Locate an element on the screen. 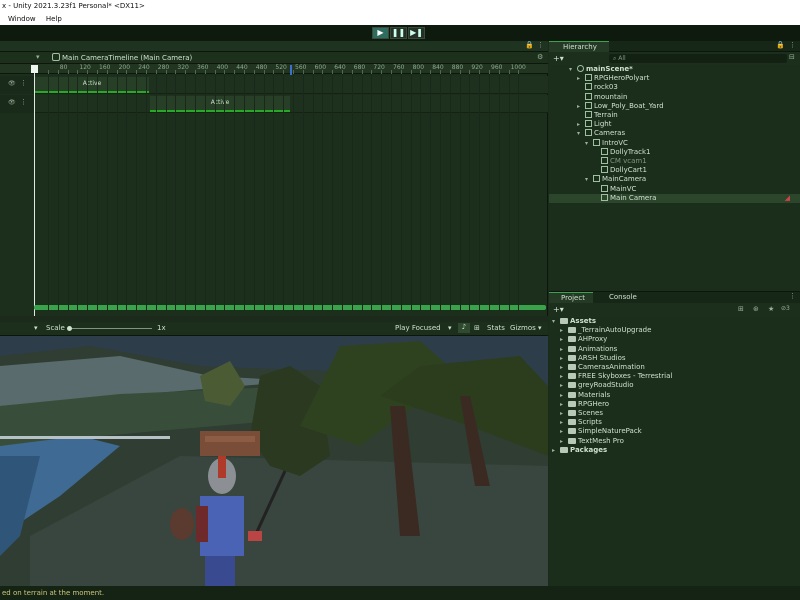  project-folder-item: ▸ greyRoadStudio is located at coordinates (674, 385).